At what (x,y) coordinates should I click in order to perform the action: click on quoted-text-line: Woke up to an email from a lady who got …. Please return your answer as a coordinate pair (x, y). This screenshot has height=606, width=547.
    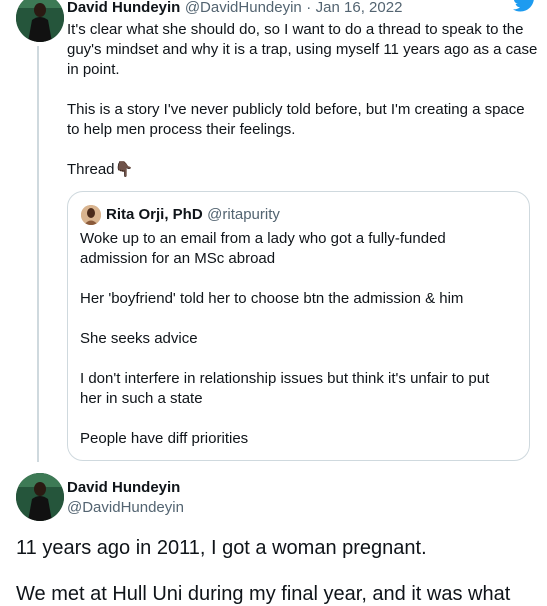
    Looking at the image, I should click on (263, 238).